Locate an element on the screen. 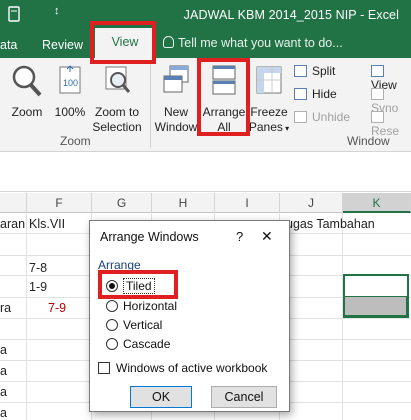 The height and width of the screenshot is (420, 411). window-title: JADWAL KBM 2014_2015 NIP - Excel is located at coordinates (291, 15).